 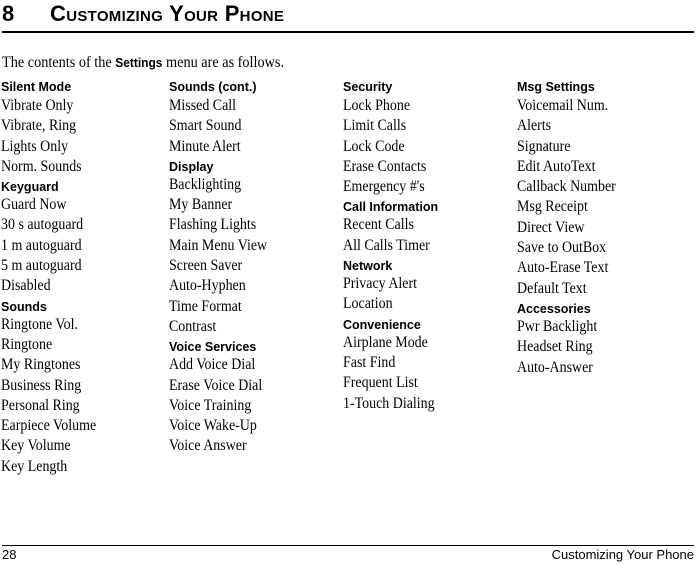 I want to click on menu-item: Personal Ring, so click(x=40, y=405).